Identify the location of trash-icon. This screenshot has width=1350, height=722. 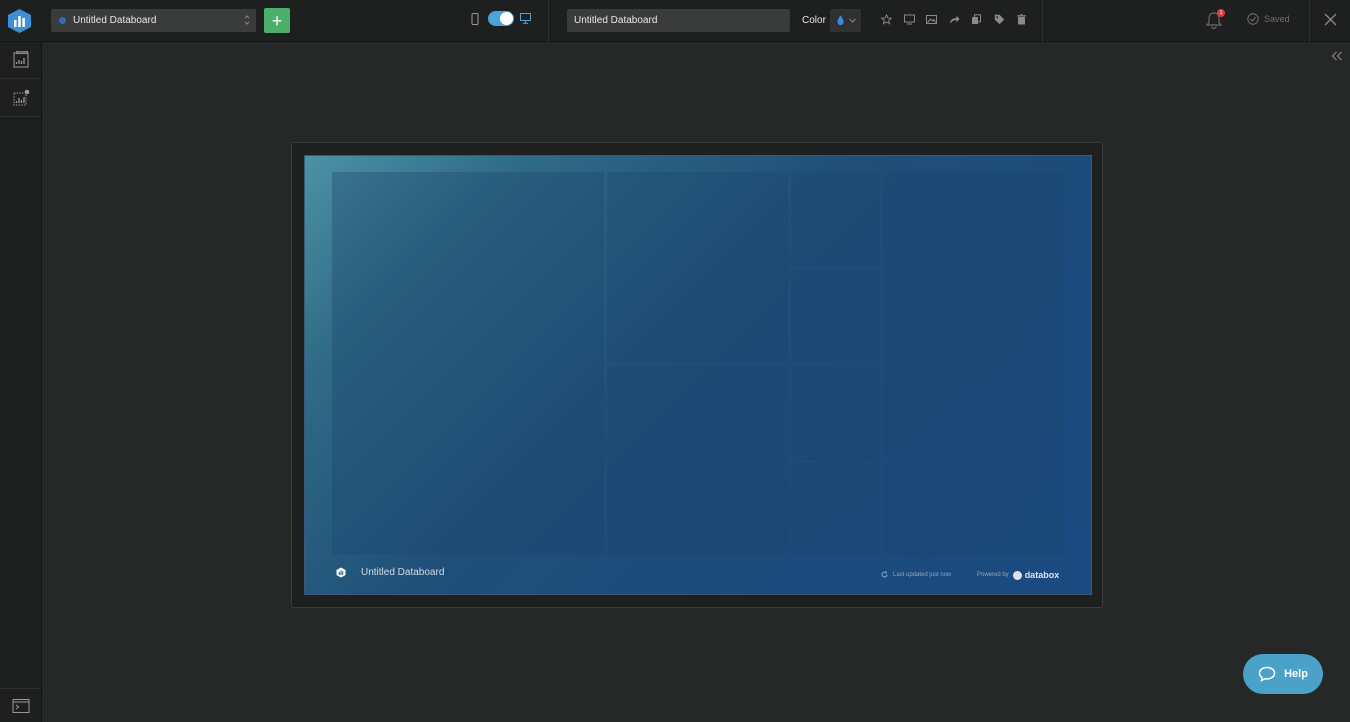
(1021, 19).